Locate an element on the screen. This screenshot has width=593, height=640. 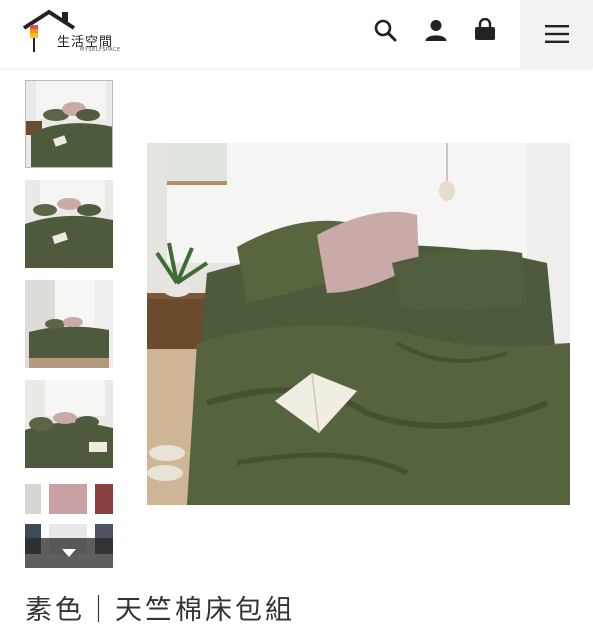
chevron-down-icon is located at coordinates (69, 553).